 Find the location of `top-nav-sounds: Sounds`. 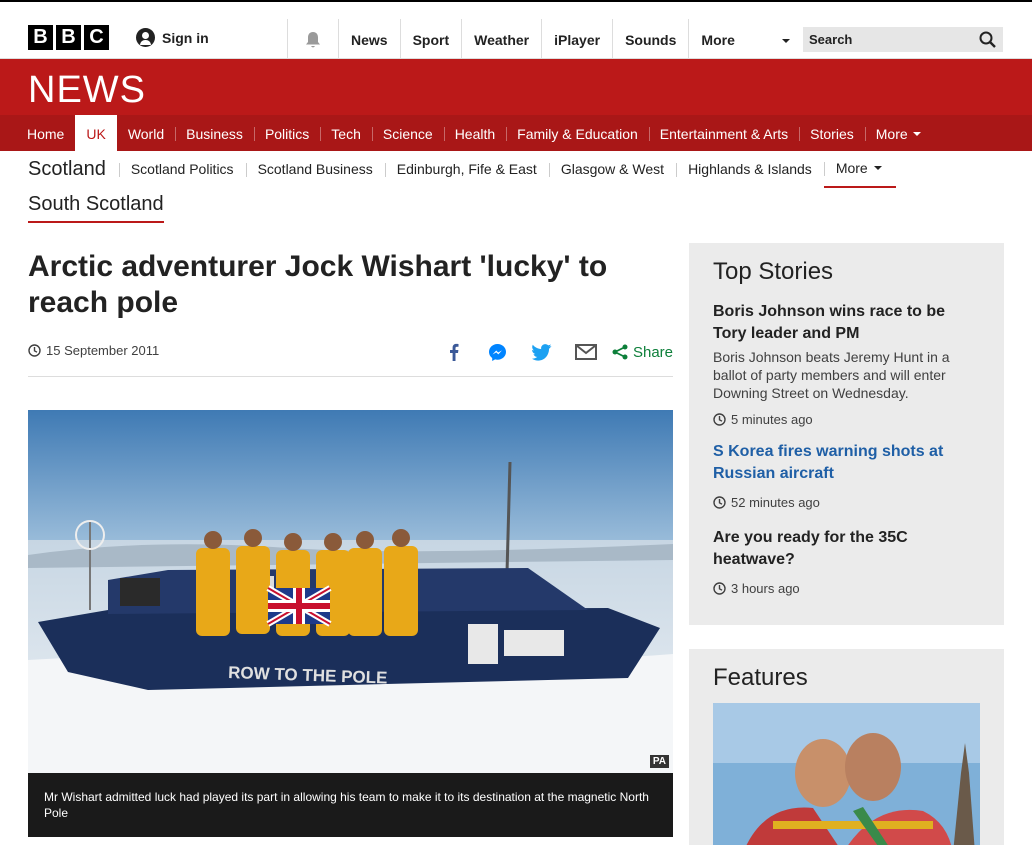

top-nav-sounds: Sounds is located at coordinates (650, 40).